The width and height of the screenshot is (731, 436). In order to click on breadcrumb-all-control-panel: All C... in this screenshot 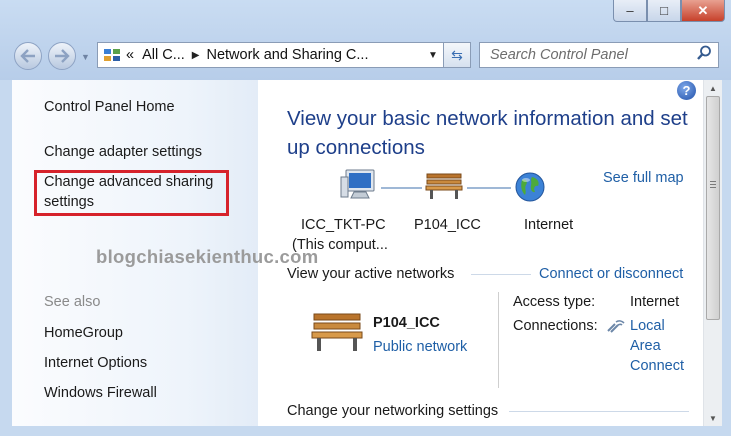, I will do `click(163, 55)`.